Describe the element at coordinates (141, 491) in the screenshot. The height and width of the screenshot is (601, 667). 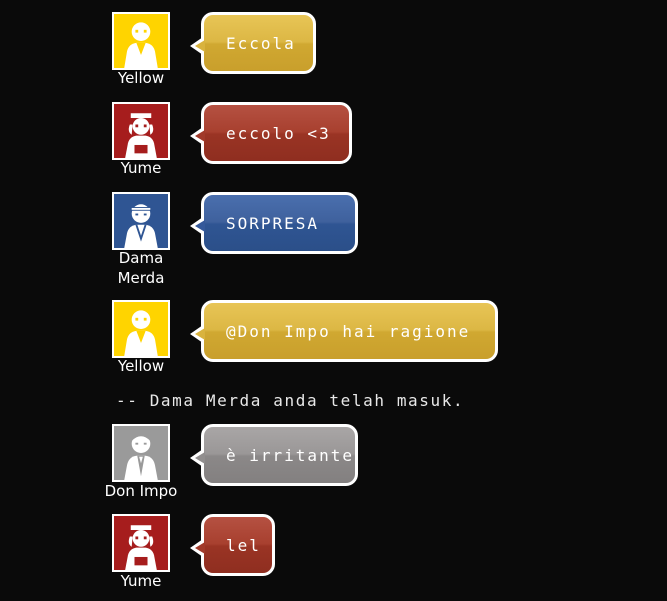
I see `username: Don Impo` at that location.